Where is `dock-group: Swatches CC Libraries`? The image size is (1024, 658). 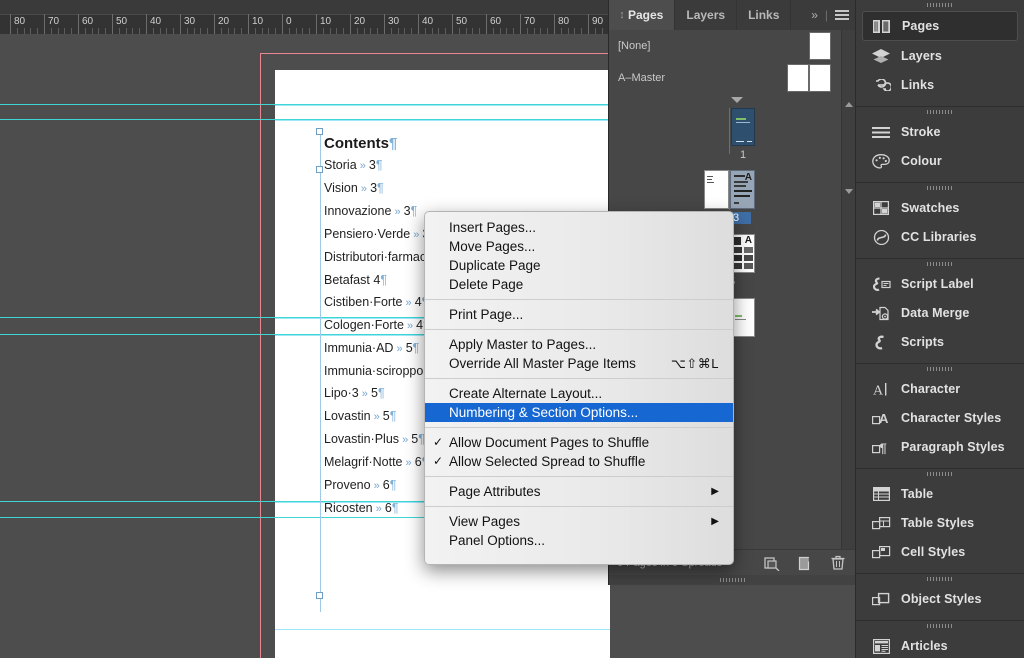
dock-group: Swatches CC Libraries is located at coordinates (940, 221).